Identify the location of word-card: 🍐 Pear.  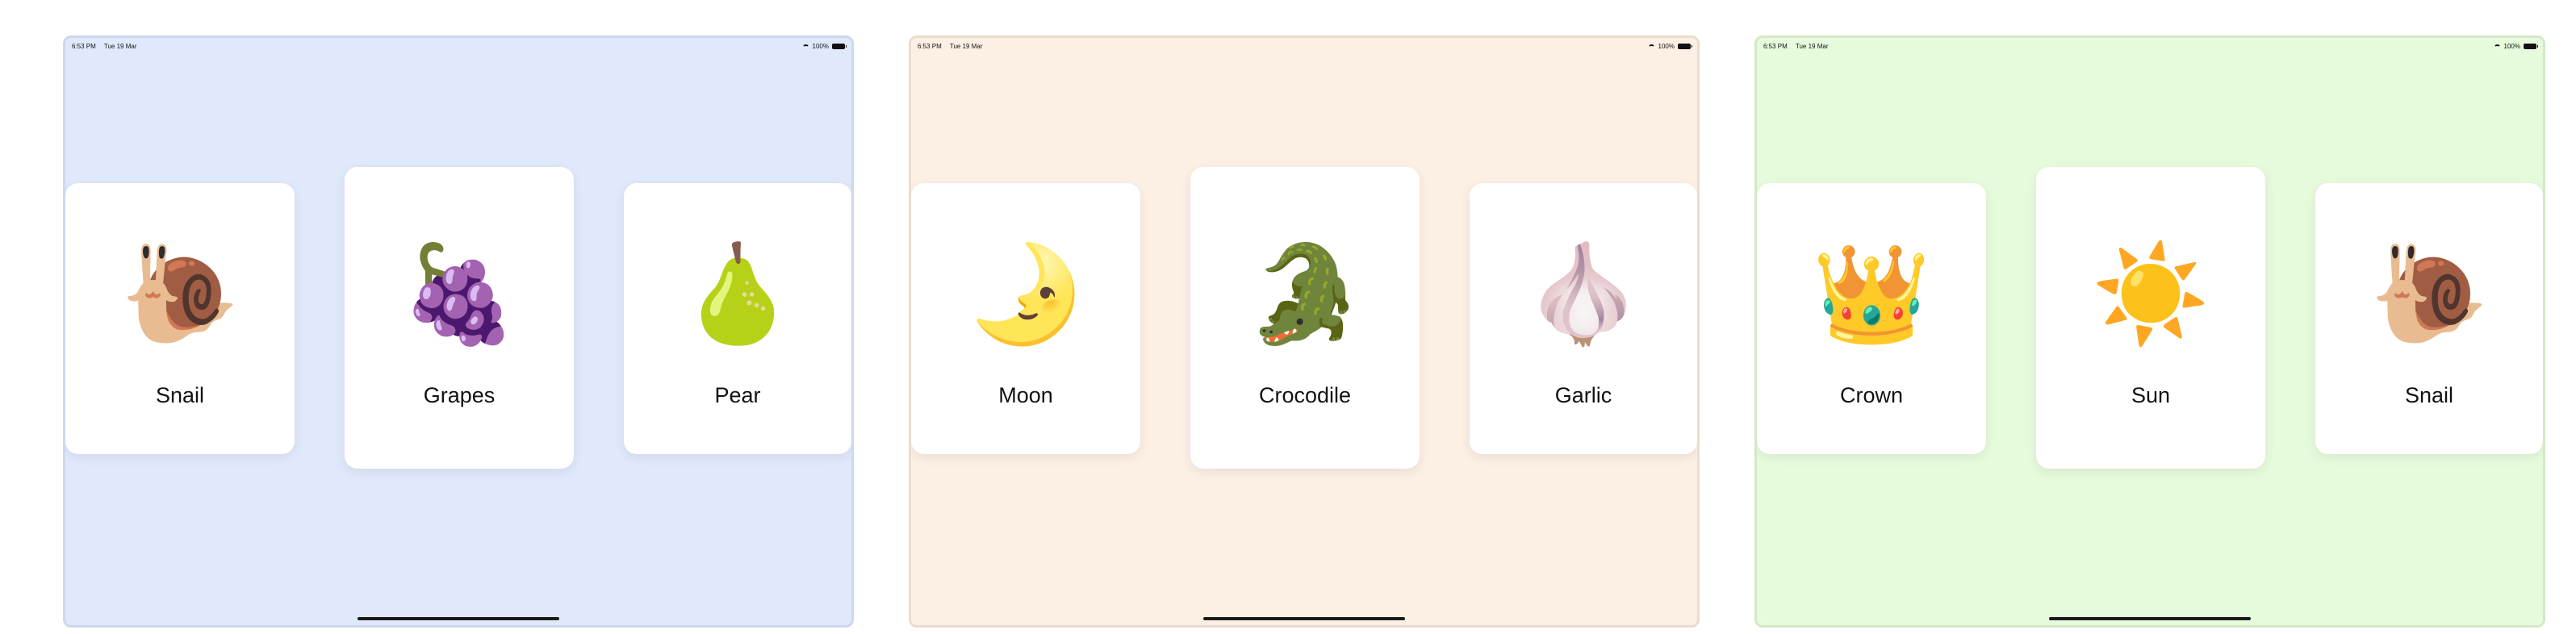
(737, 319).